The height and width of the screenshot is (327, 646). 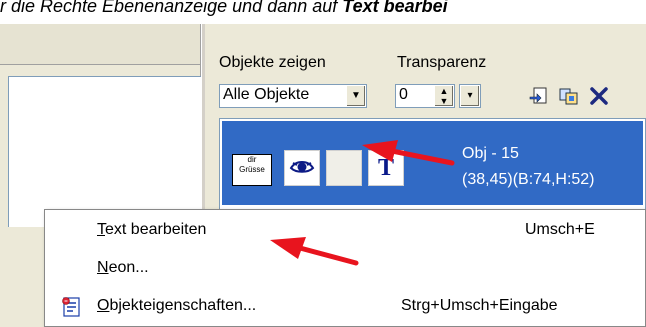 What do you see at coordinates (103, 305) in the screenshot?
I see `mnemonic-letter: O` at bounding box center [103, 305].